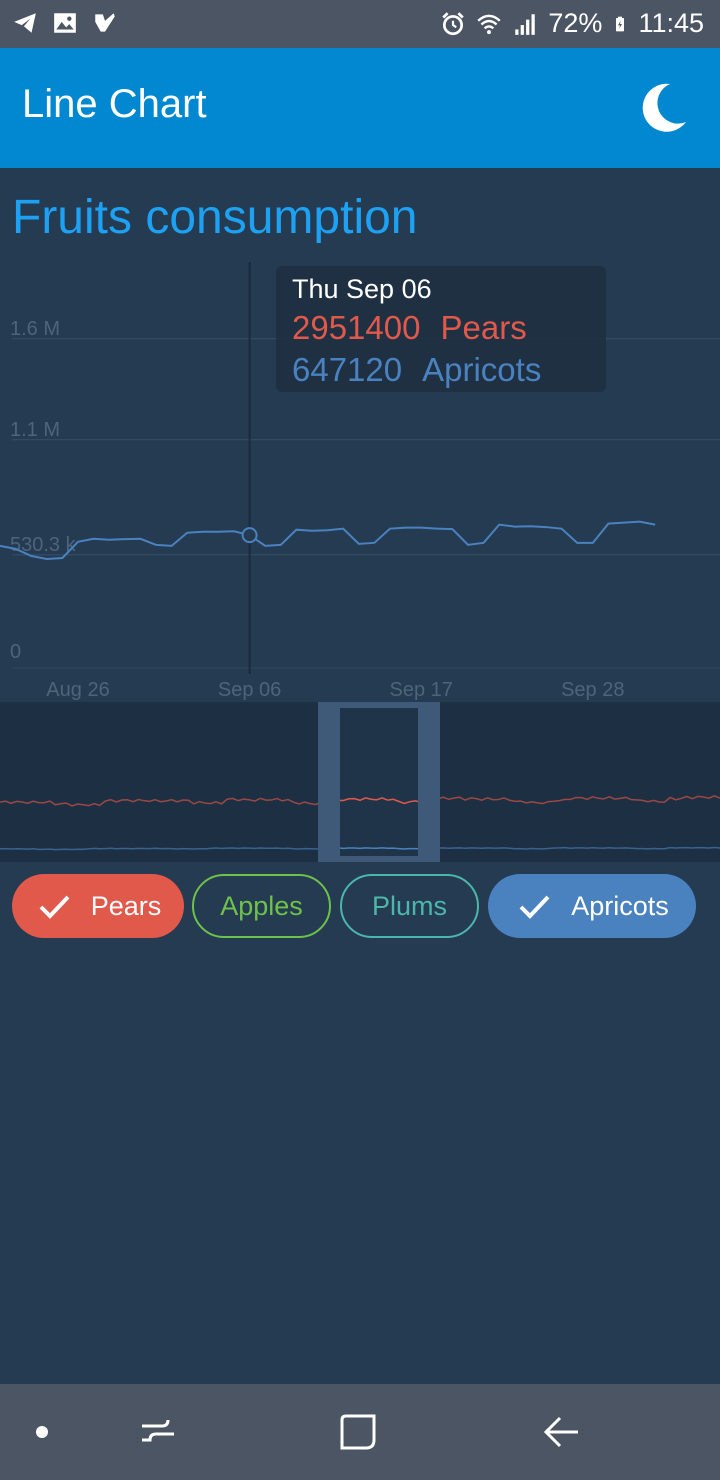 This screenshot has height=1480, width=720. What do you see at coordinates (77, 690) in the screenshot?
I see `x-tick-label: Aug 26` at bounding box center [77, 690].